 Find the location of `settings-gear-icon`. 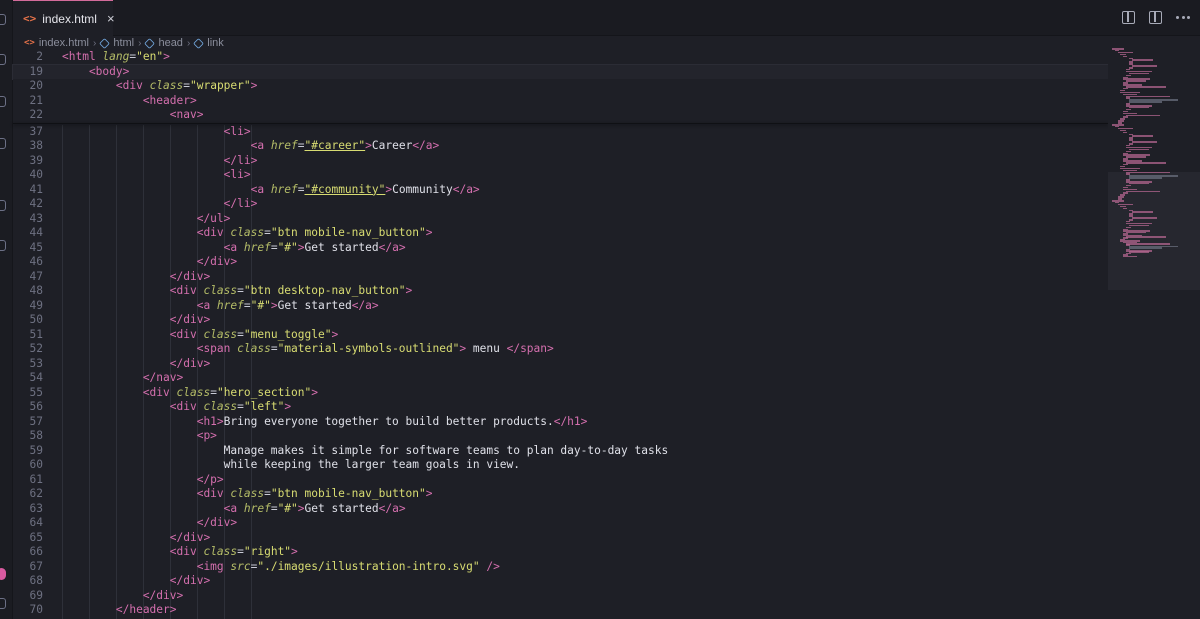

settings-gear-icon is located at coordinates (3, 603).